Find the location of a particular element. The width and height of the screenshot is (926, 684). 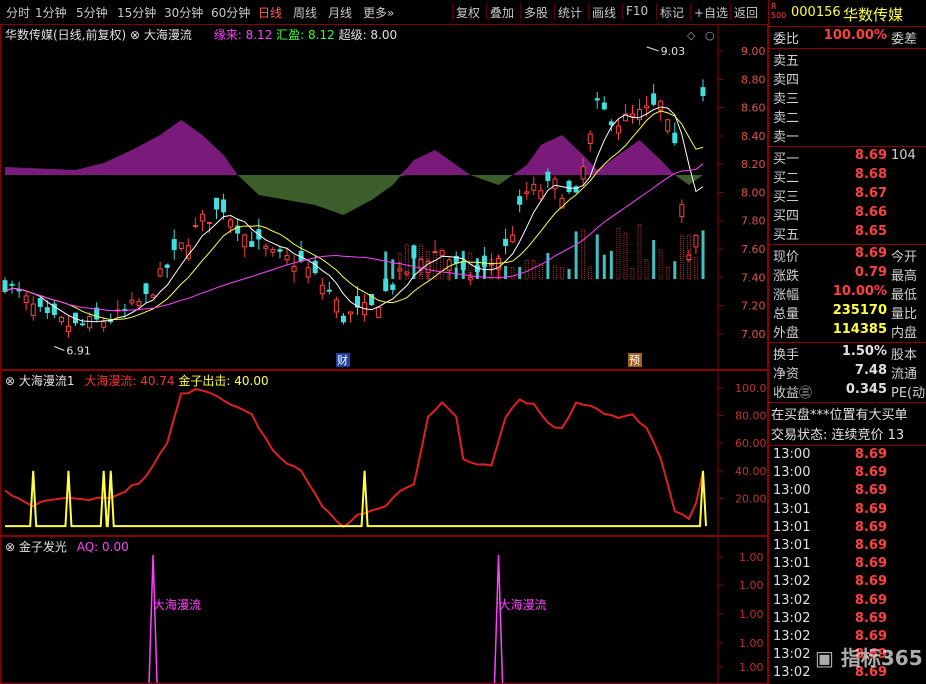

toolbar-button-1: 叠加 is located at coordinates (502, 12).